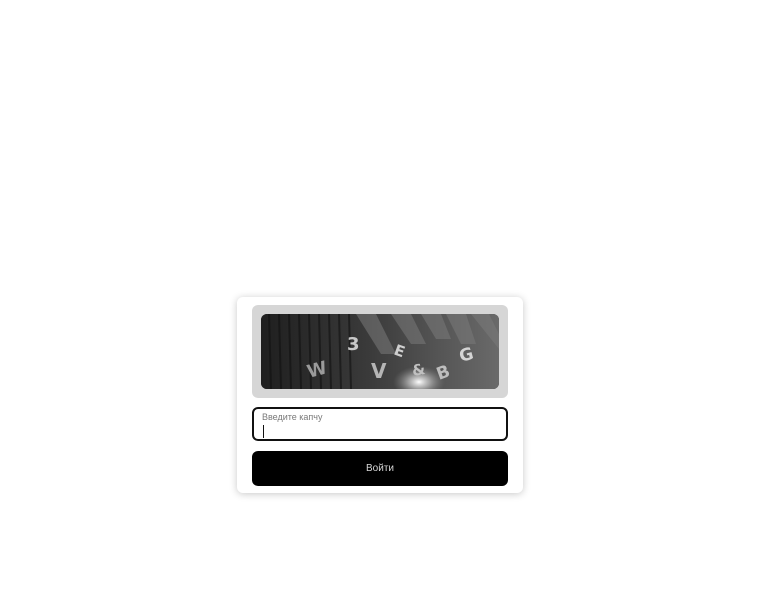 This screenshot has width=760, height=600. I want to click on captcha-glyph: 3, so click(353, 344).